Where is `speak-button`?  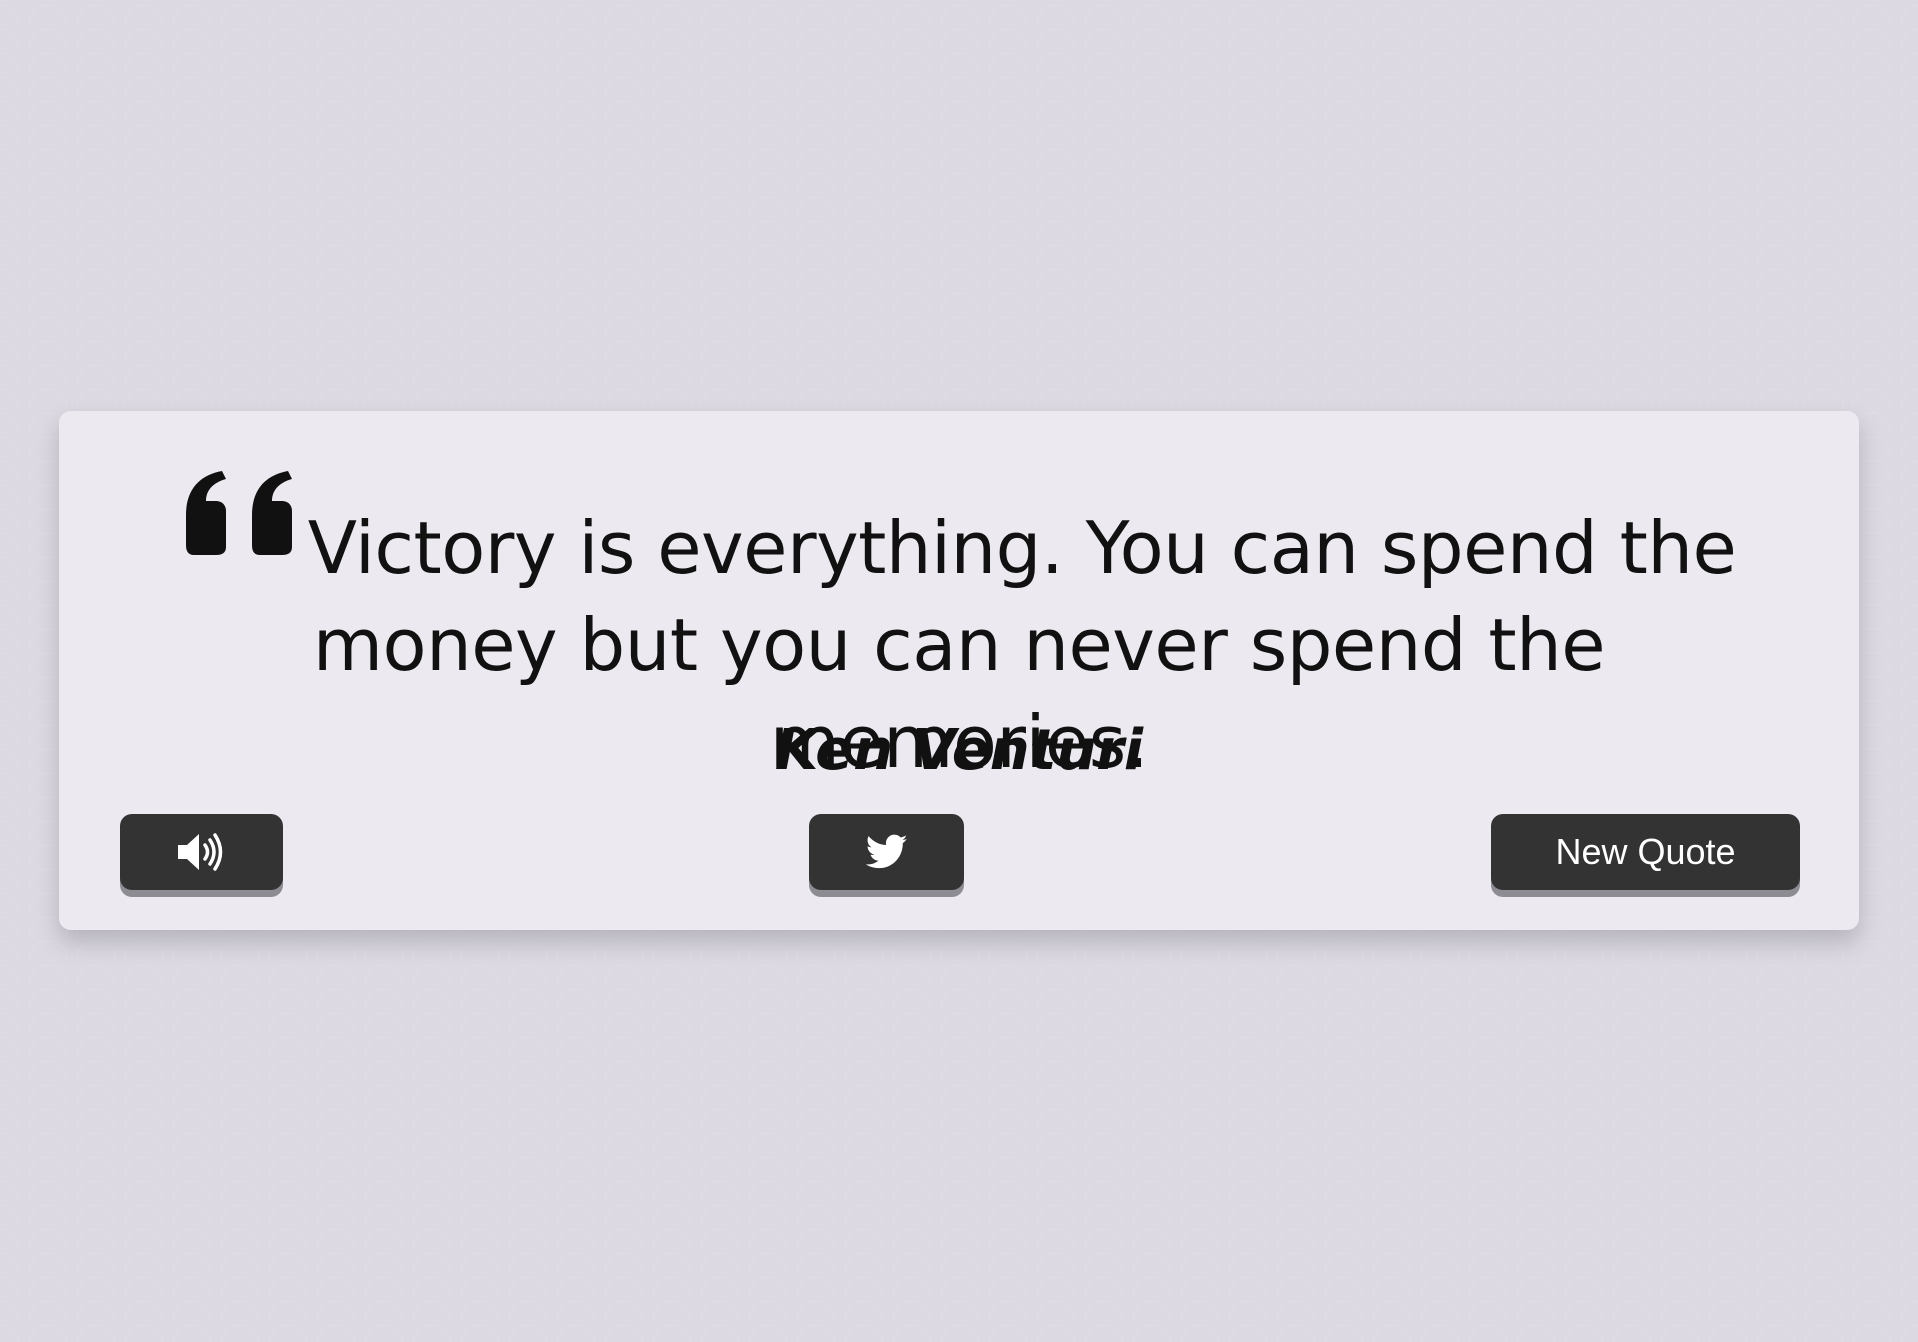
speak-button is located at coordinates (201, 852).